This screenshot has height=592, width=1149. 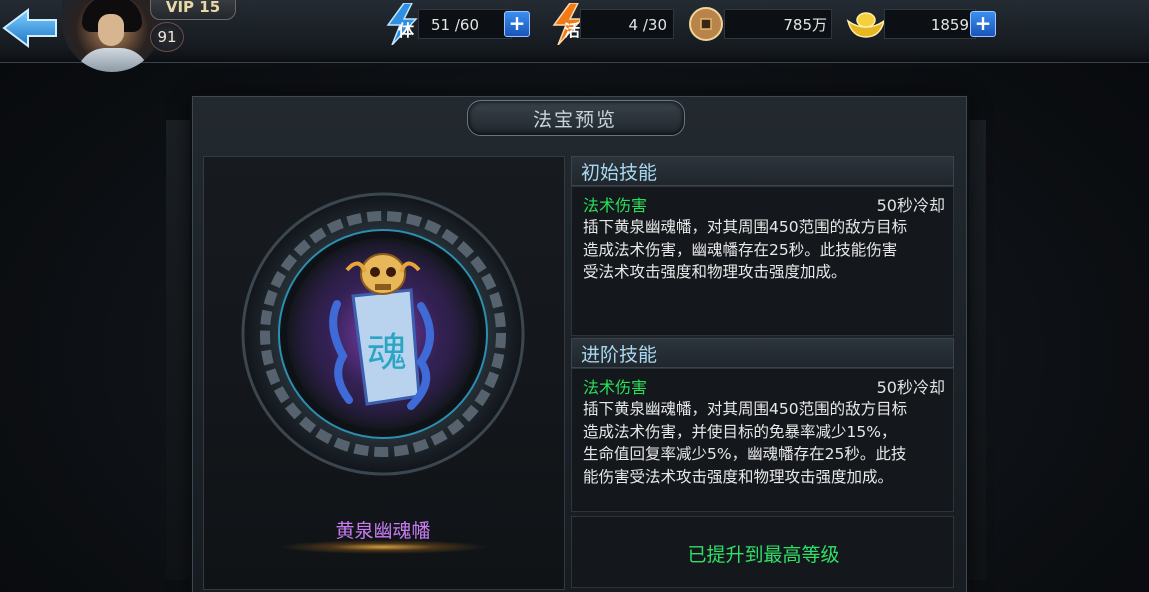 I want to click on vitality-icon-label: 活, so click(x=572, y=30).